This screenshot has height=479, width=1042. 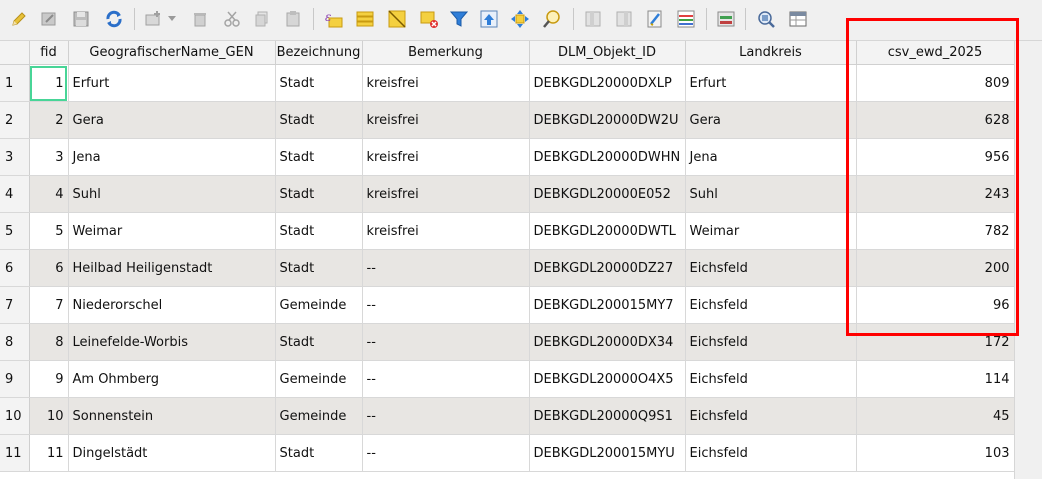 I want to click on select-all-icon, so click(x=365, y=19).